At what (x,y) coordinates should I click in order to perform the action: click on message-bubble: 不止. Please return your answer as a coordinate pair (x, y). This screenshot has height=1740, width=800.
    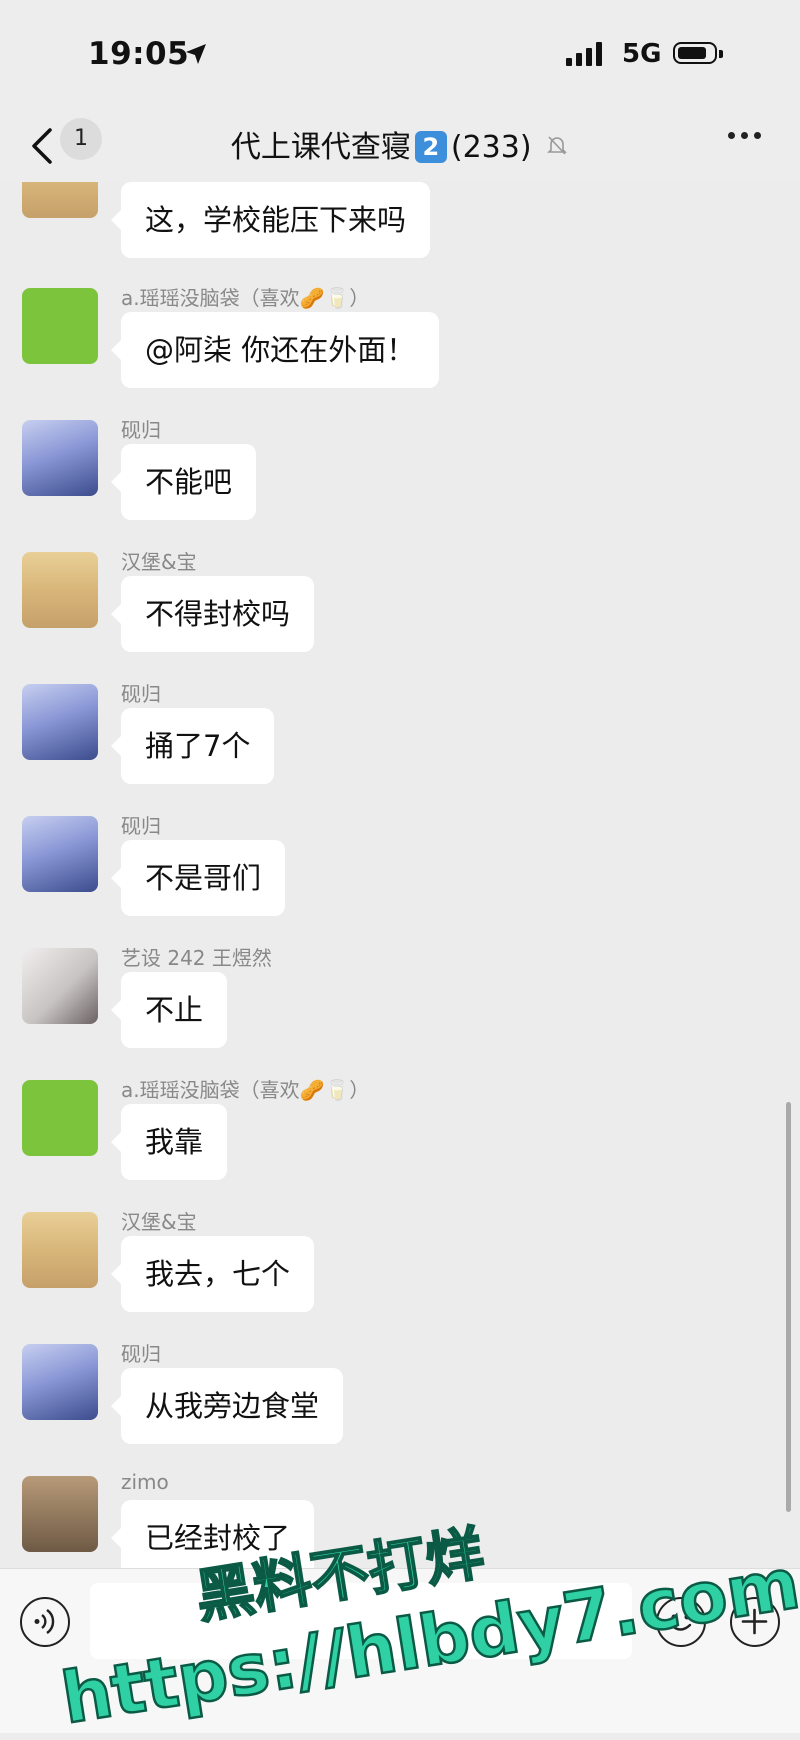
    Looking at the image, I should click on (169, 1010).